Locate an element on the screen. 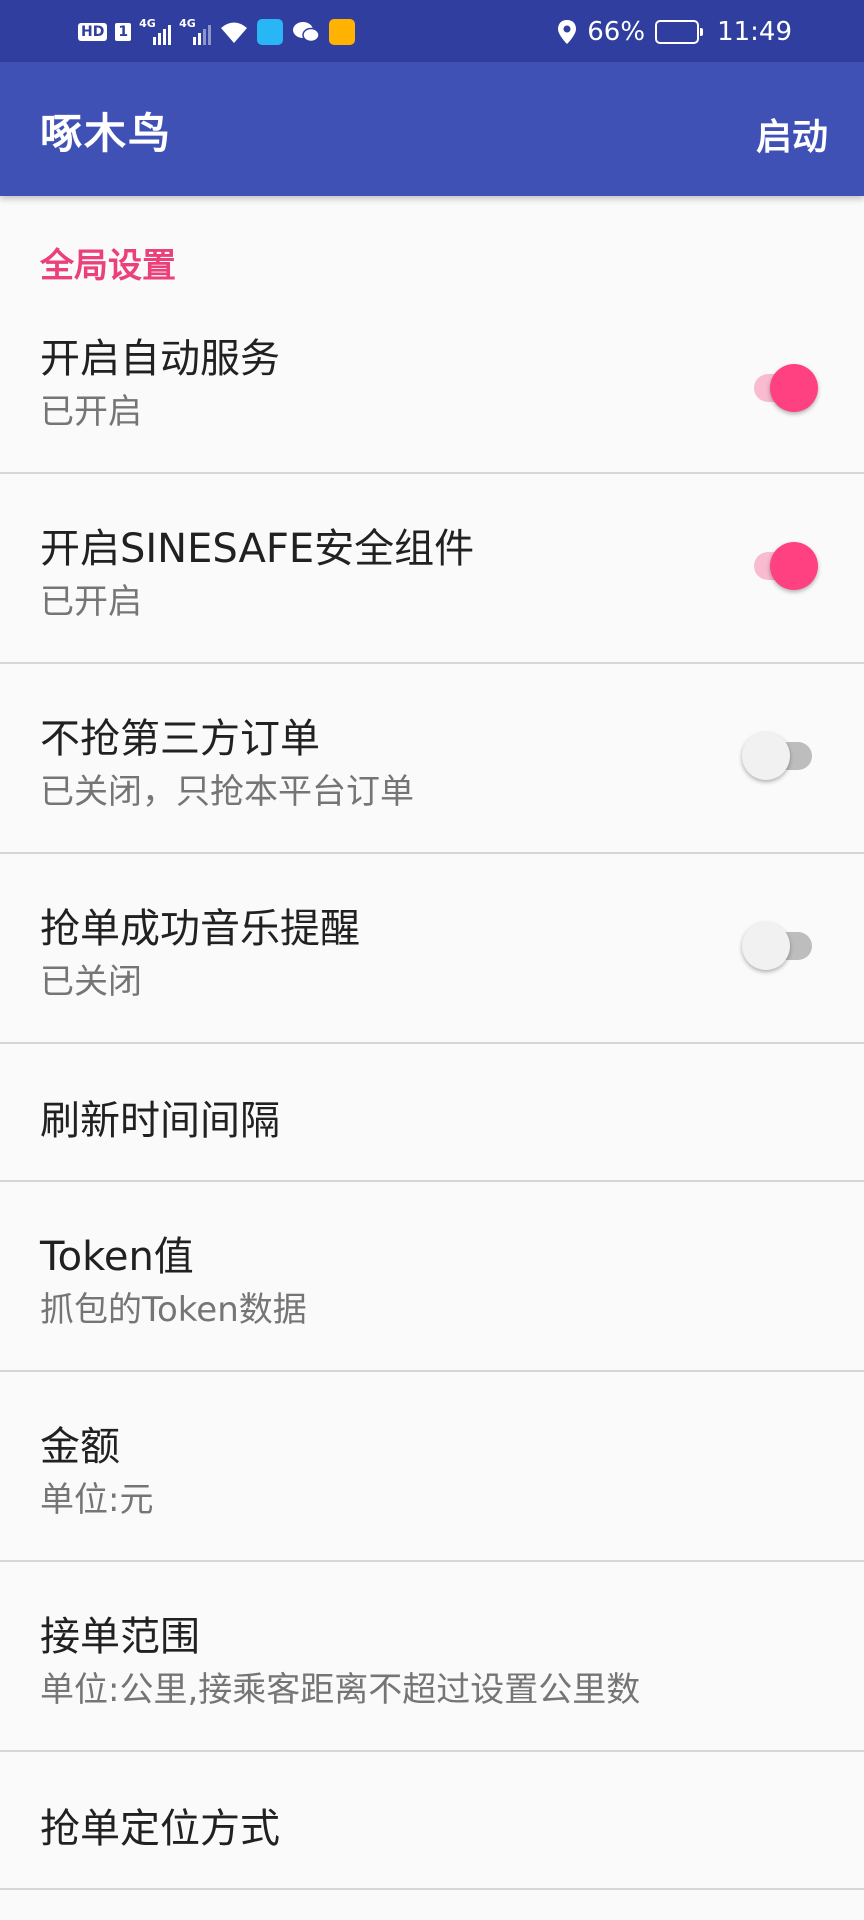 This screenshot has height=1920, width=864. pref-summary: 抓包的Token数据 is located at coordinates (173, 1310).